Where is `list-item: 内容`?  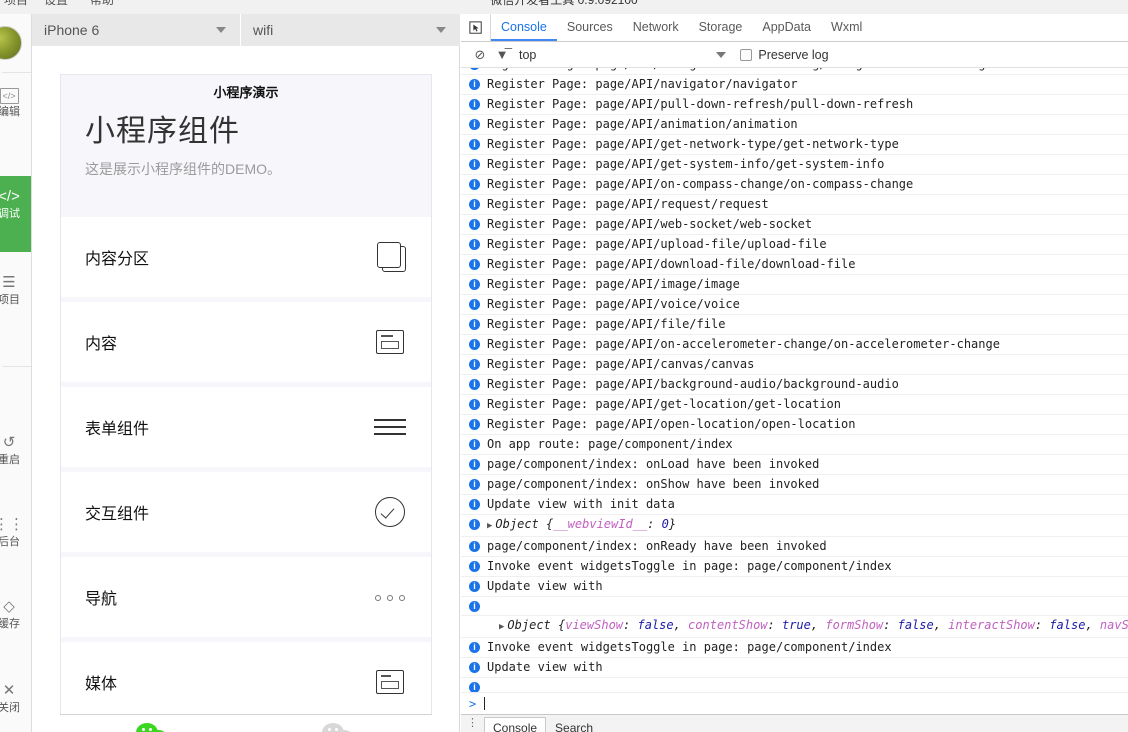 list-item: 内容 is located at coordinates (246, 342).